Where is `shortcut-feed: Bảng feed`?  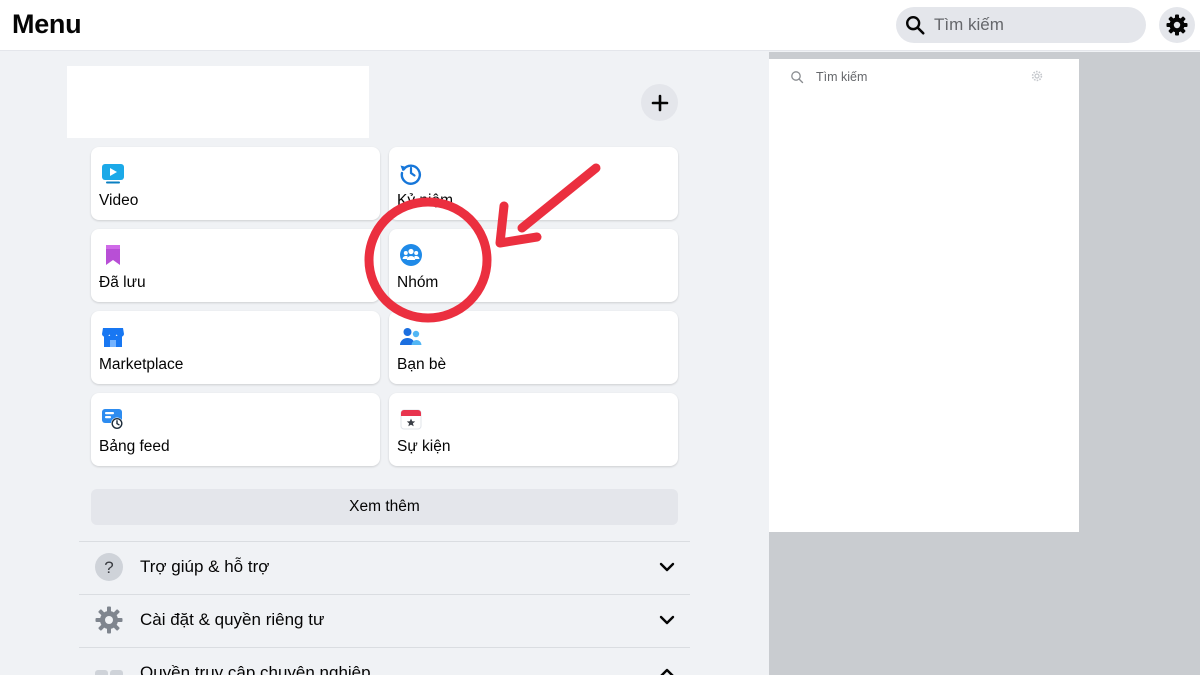 shortcut-feed: Bảng feed is located at coordinates (235, 429).